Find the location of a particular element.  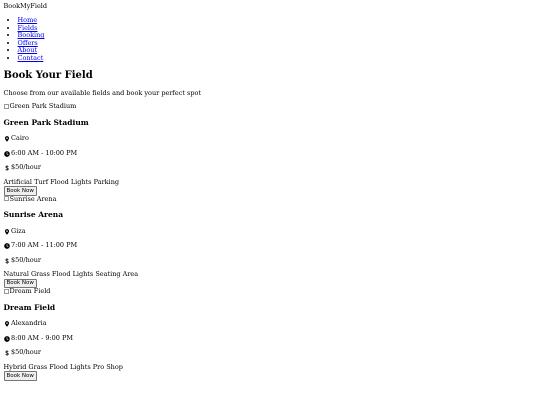

nav-item-booking: Booking is located at coordinates (277, 35).